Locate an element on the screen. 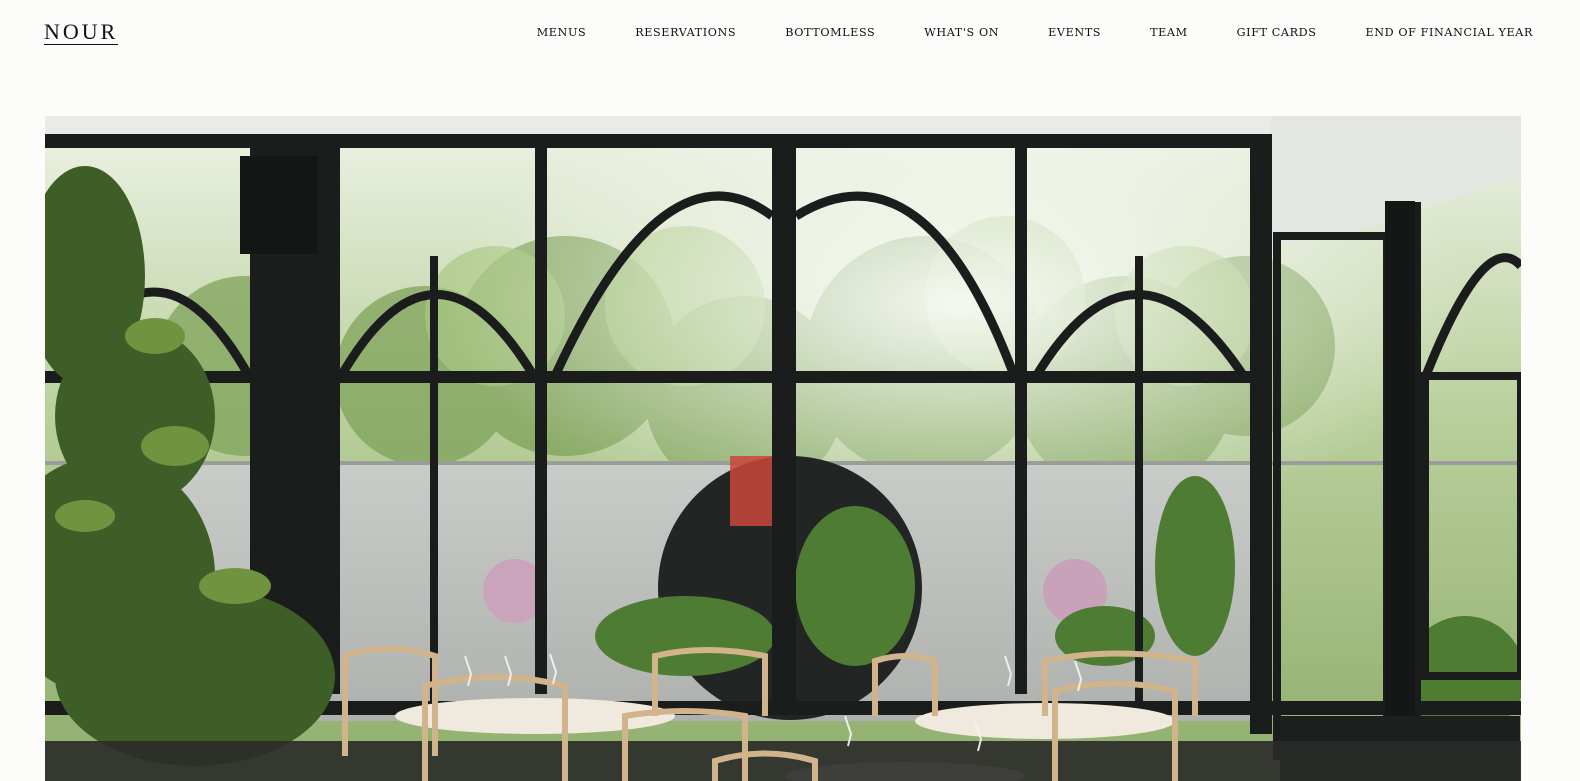 The width and height of the screenshot is (1580, 781). nav-bottomless: BOTTOMLESS is located at coordinates (830, 33).